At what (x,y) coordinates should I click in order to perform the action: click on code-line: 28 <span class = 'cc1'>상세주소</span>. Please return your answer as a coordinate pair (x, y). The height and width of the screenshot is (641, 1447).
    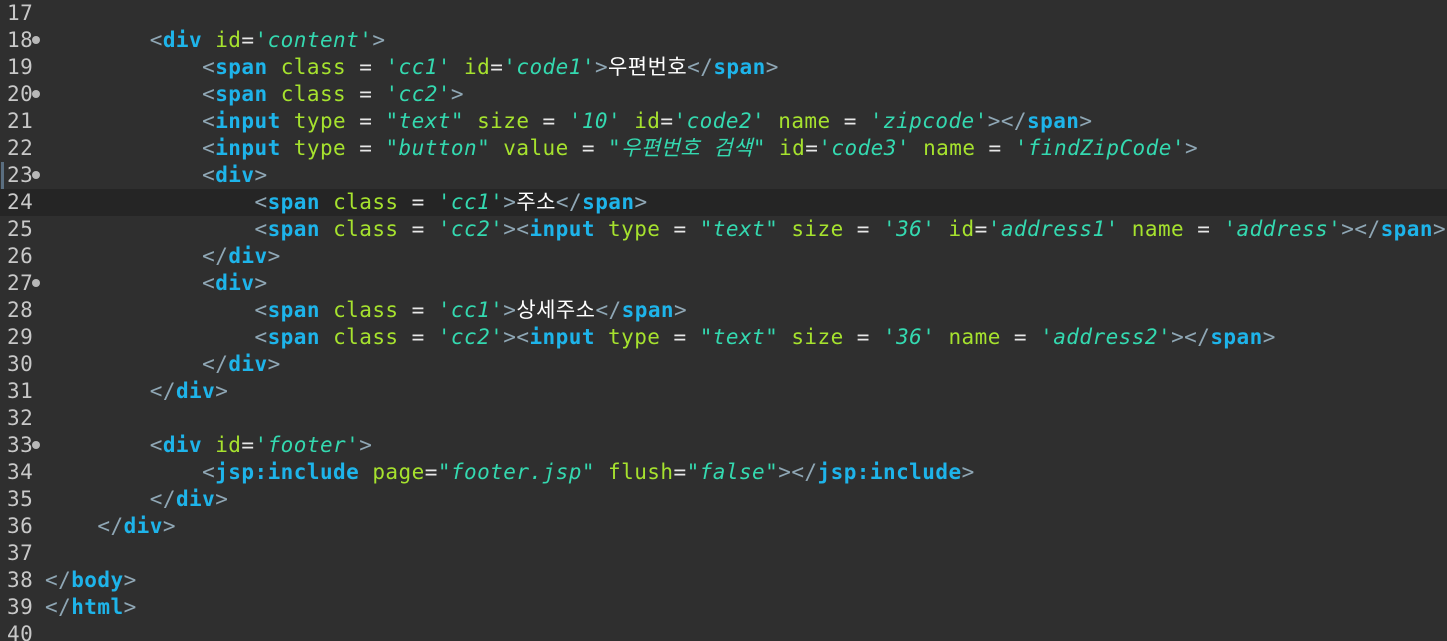
    Looking at the image, I should click on (723, 310).